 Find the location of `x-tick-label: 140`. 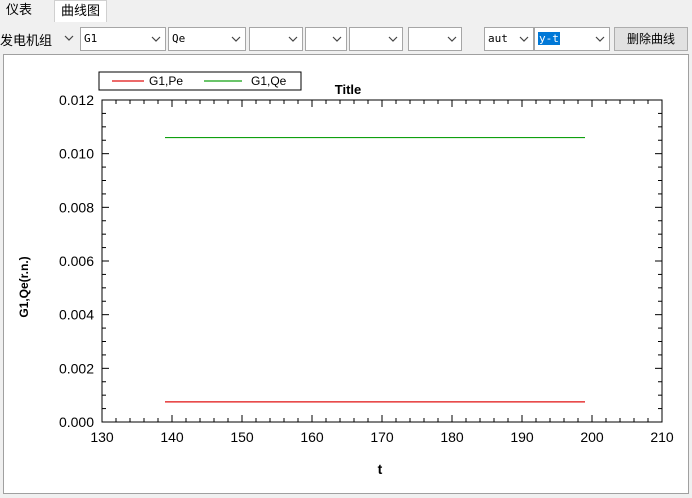

x-tick-label: 140 is located at coordinates (172, 437).